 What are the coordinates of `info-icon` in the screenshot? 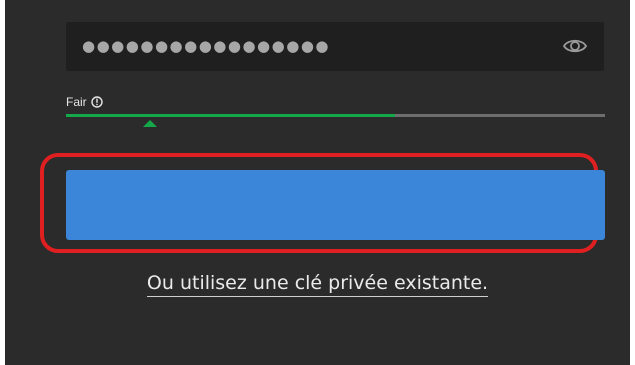 It's located at (96, 102).